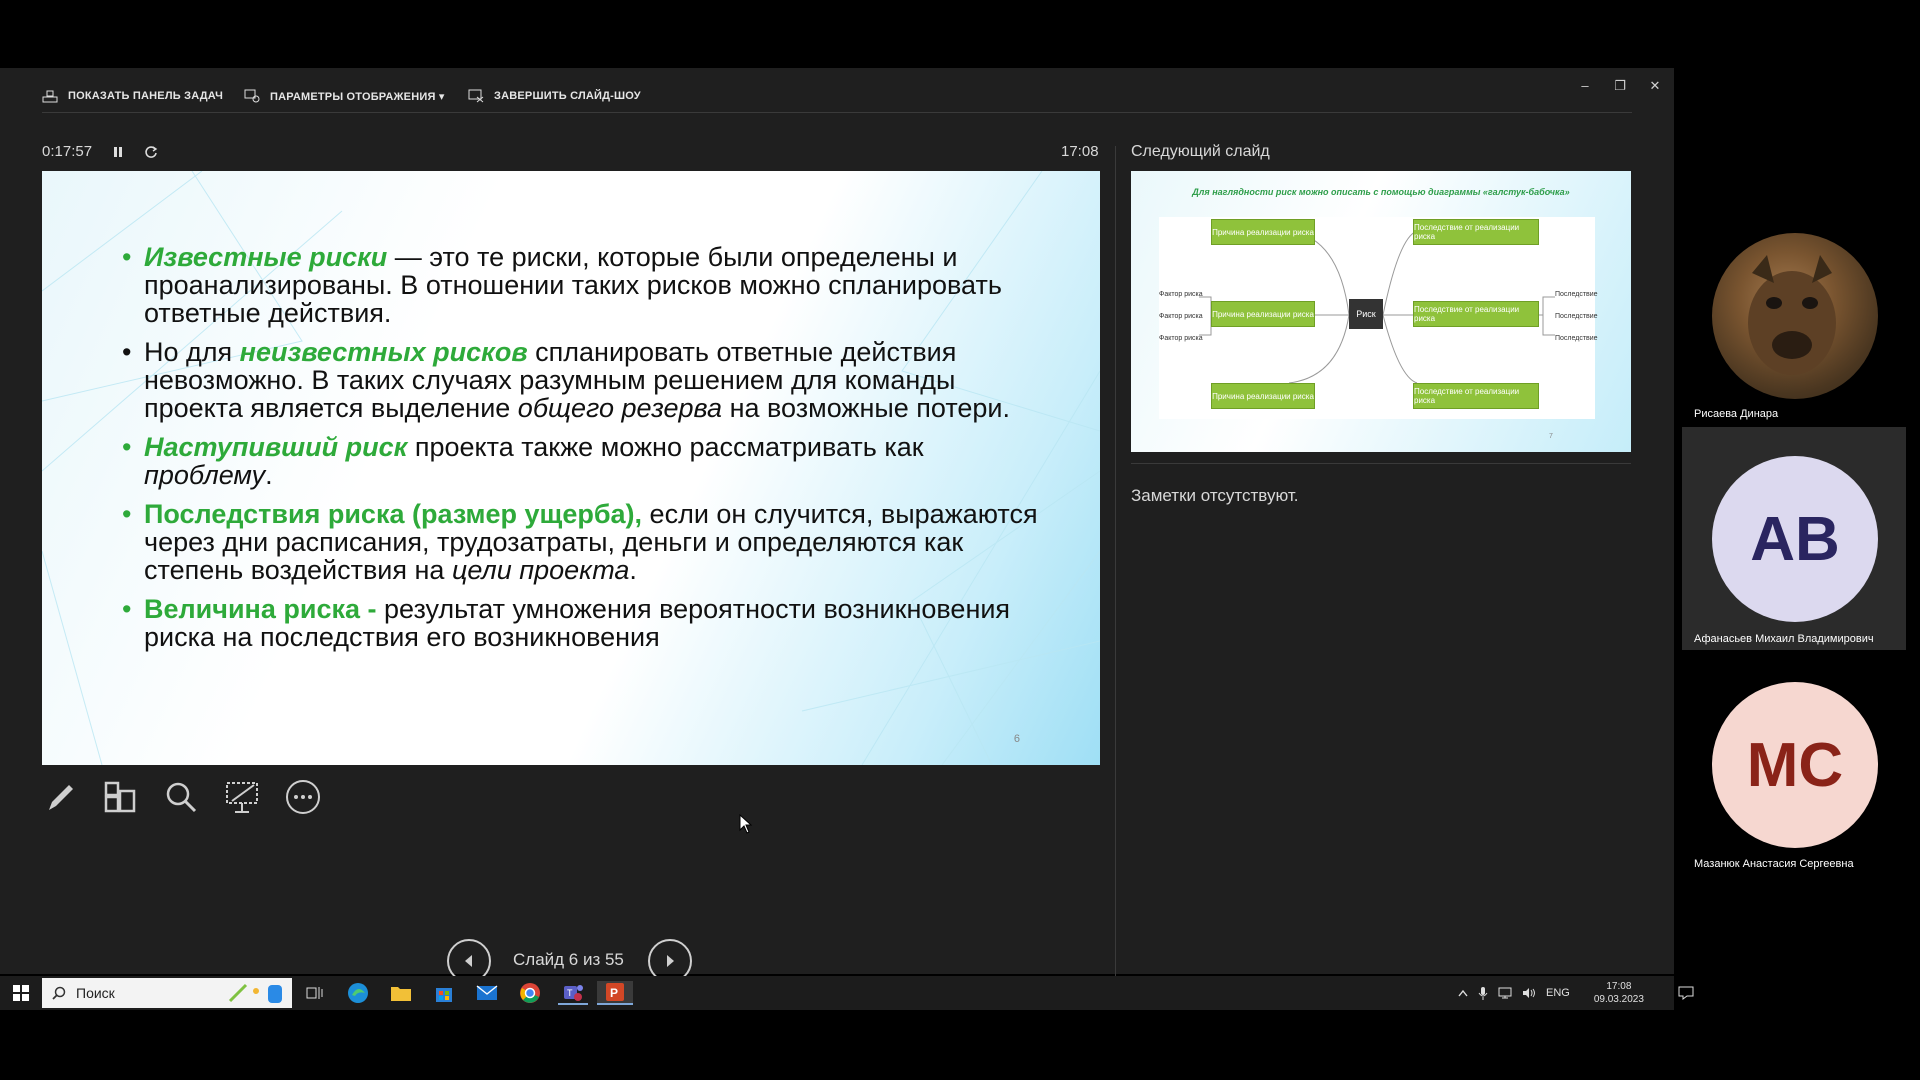  I want to click on chrome-button, so click(530, 993).